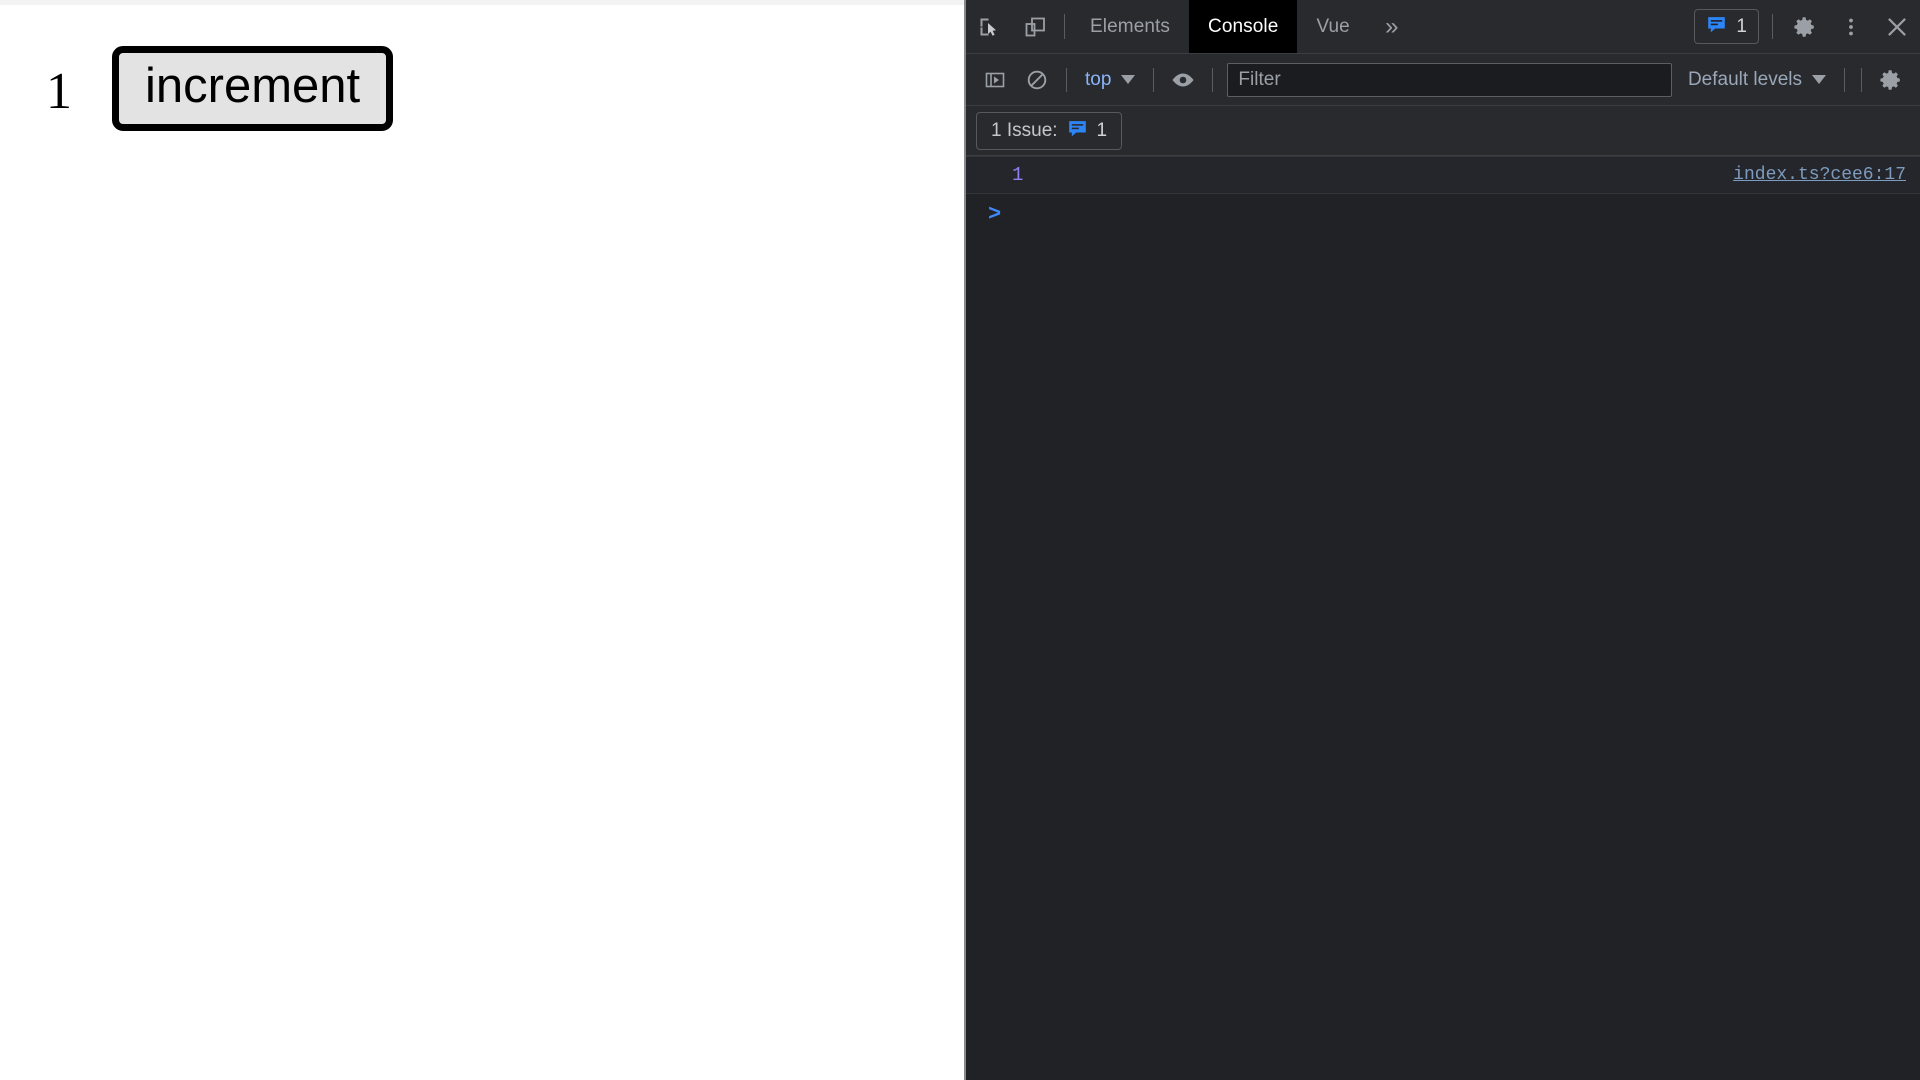 The image size is (1920, 1080). I want to click on console-prompt: >, so click(1443, 214).